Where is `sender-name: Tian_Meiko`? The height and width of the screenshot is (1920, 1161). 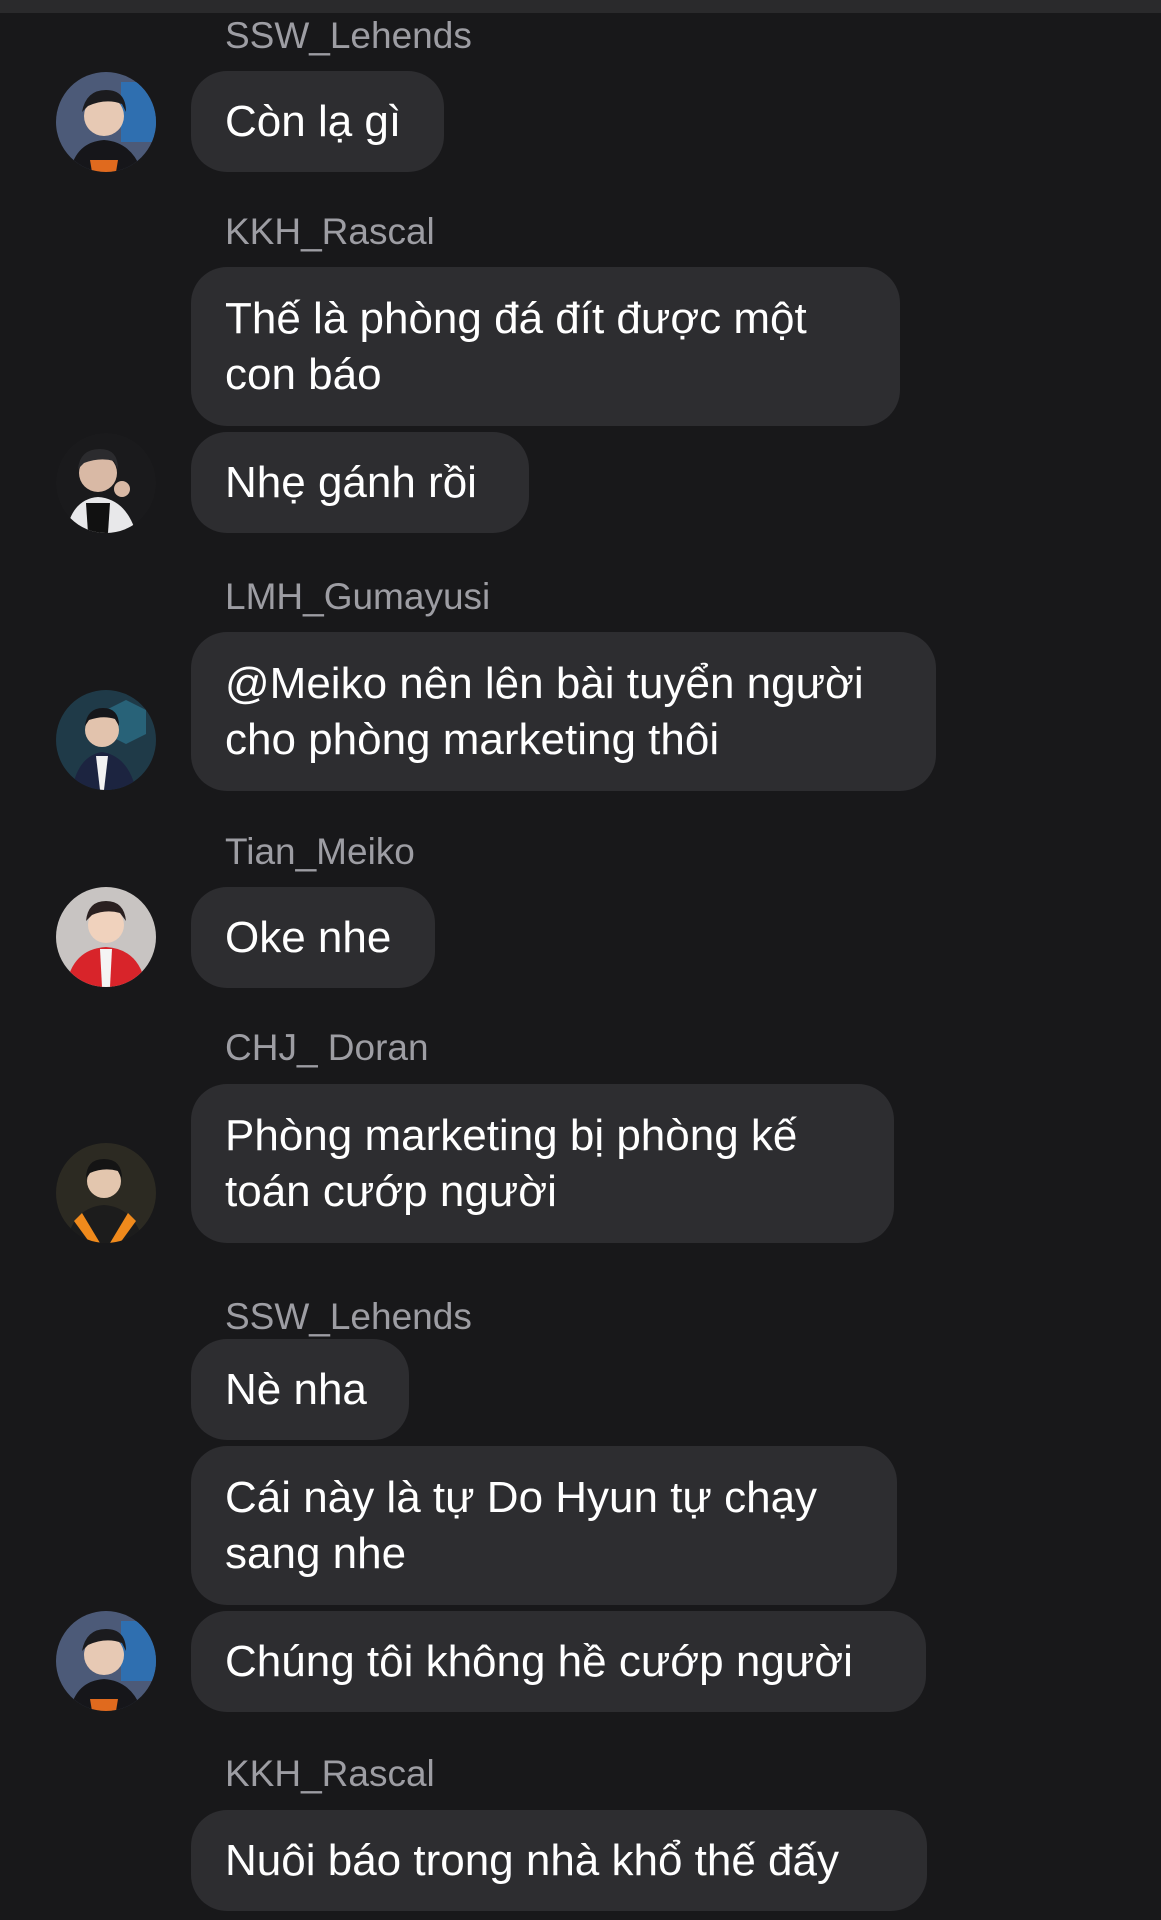
sender-name: Tian_Meiko is located at coordinates (320, 851).